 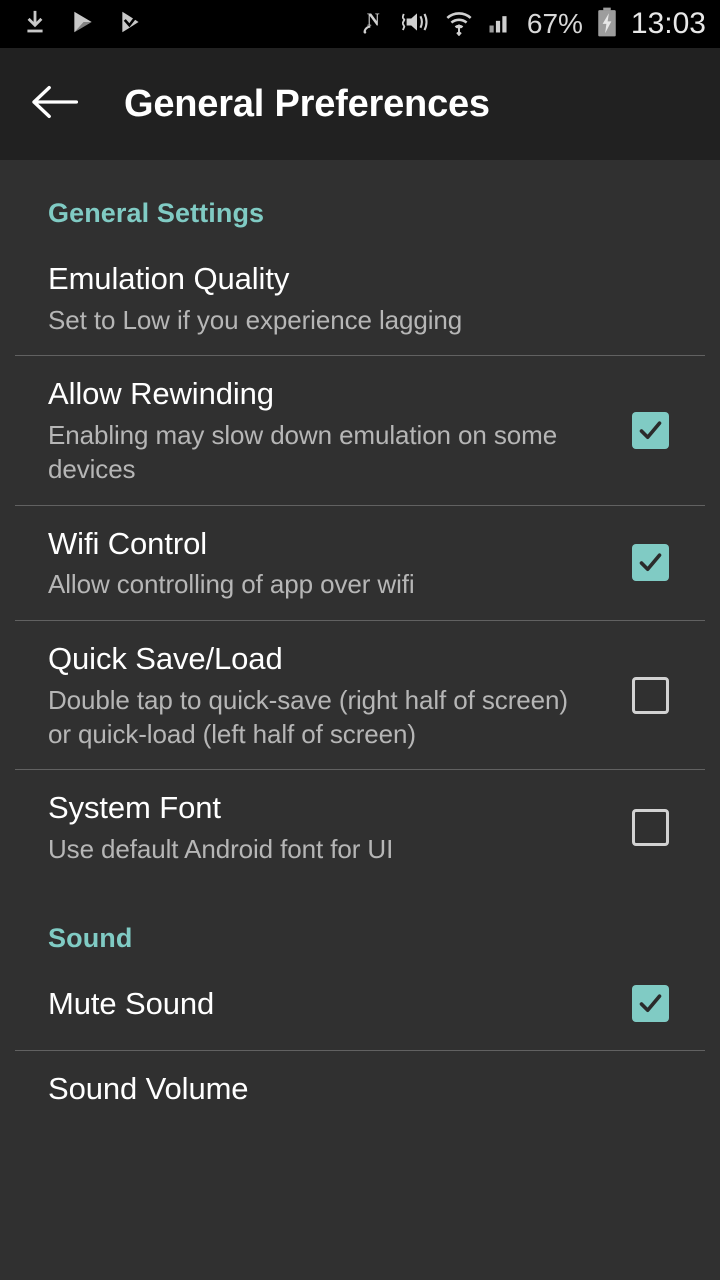 I want to click on preference-title: Allow Rewinding, so click(x=161, y=394).